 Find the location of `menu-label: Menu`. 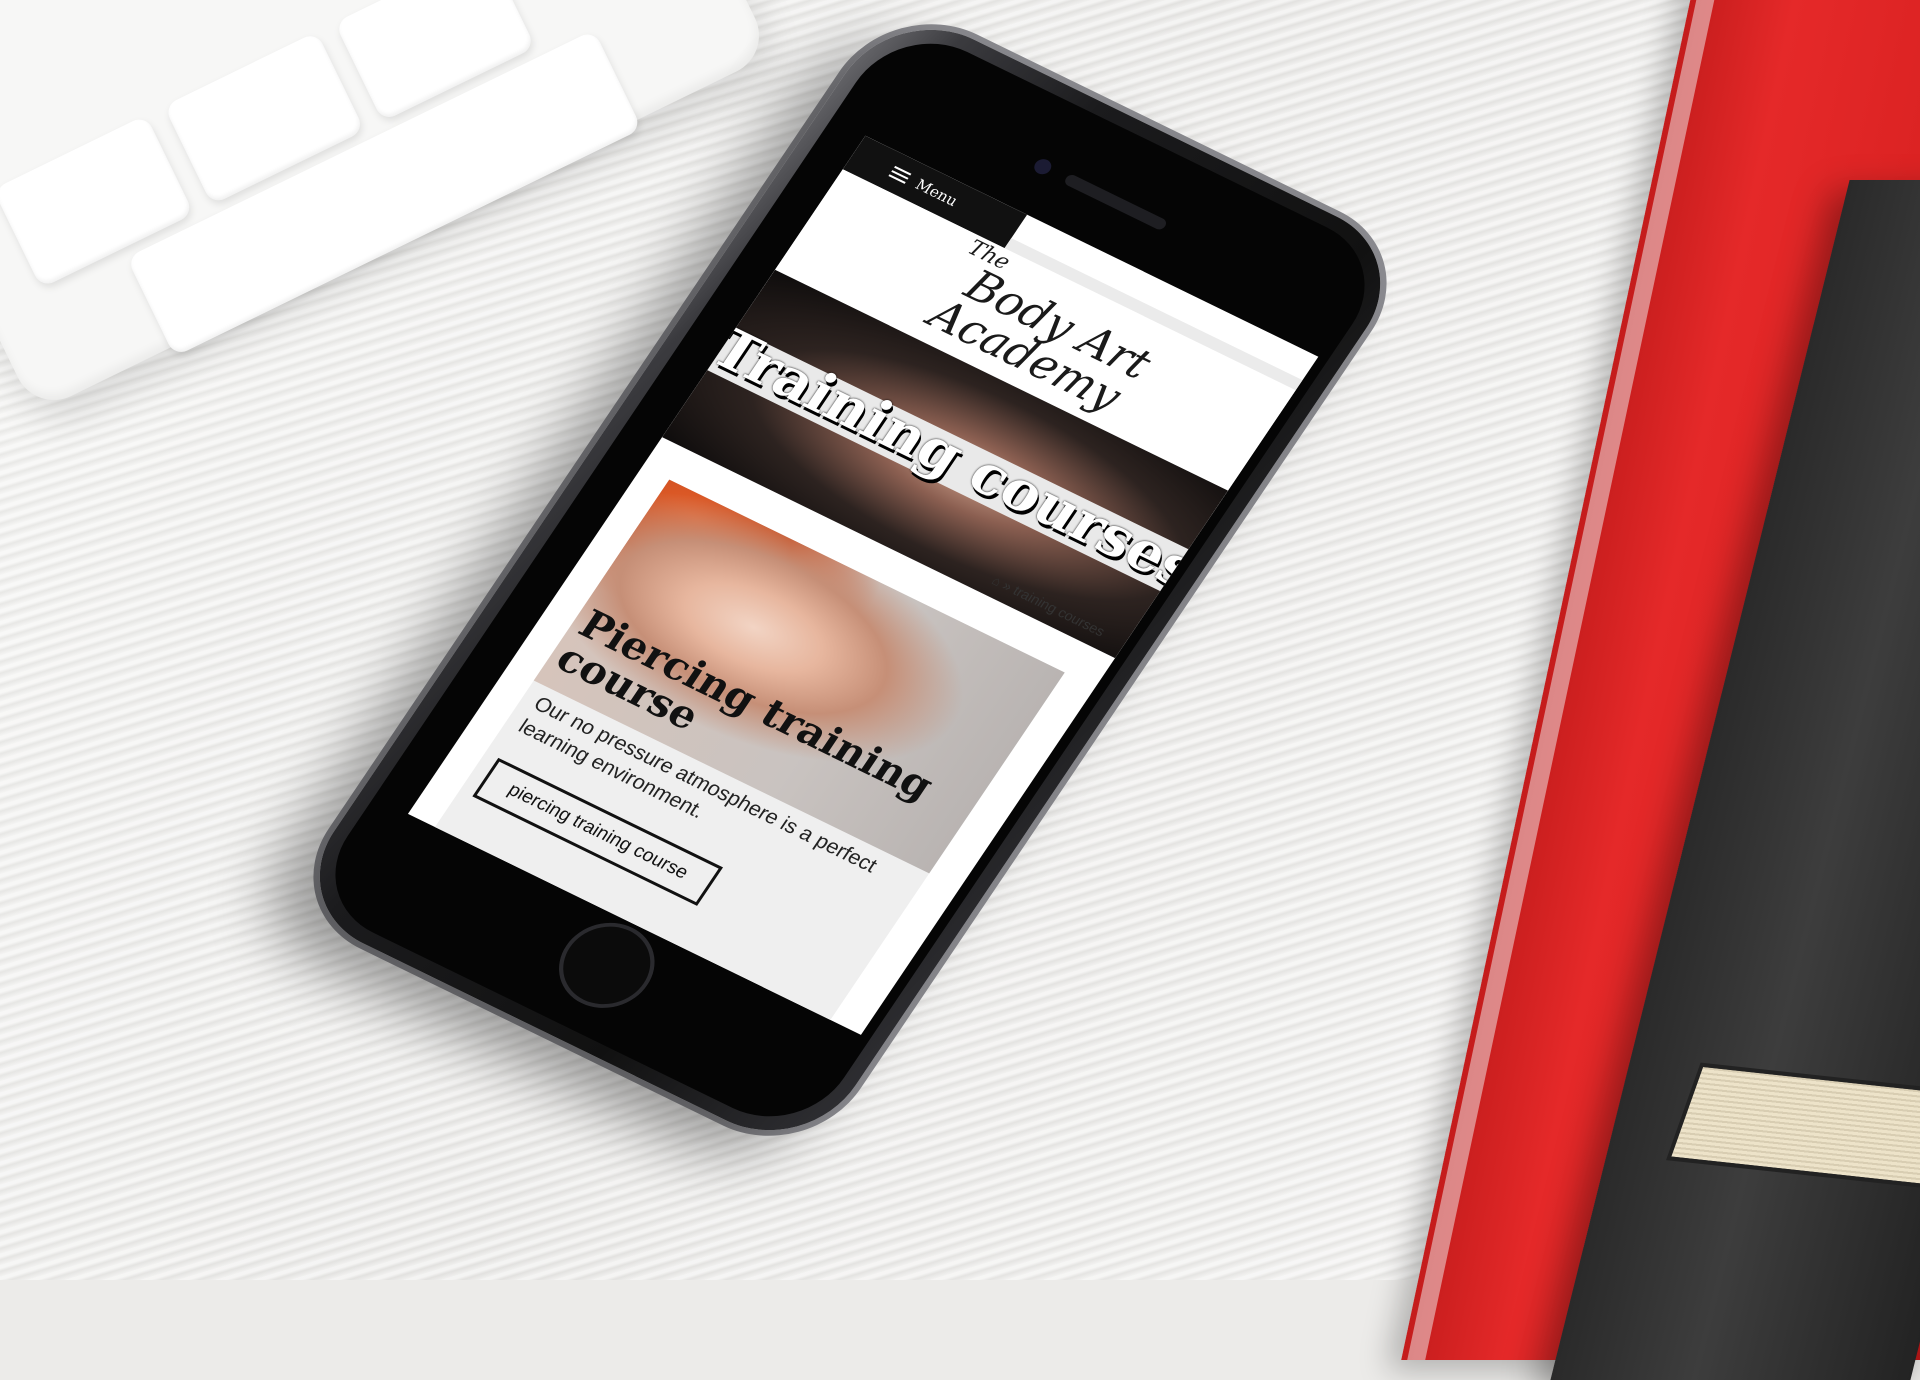

menu-label: Menu is located at coordinates (936, 192).